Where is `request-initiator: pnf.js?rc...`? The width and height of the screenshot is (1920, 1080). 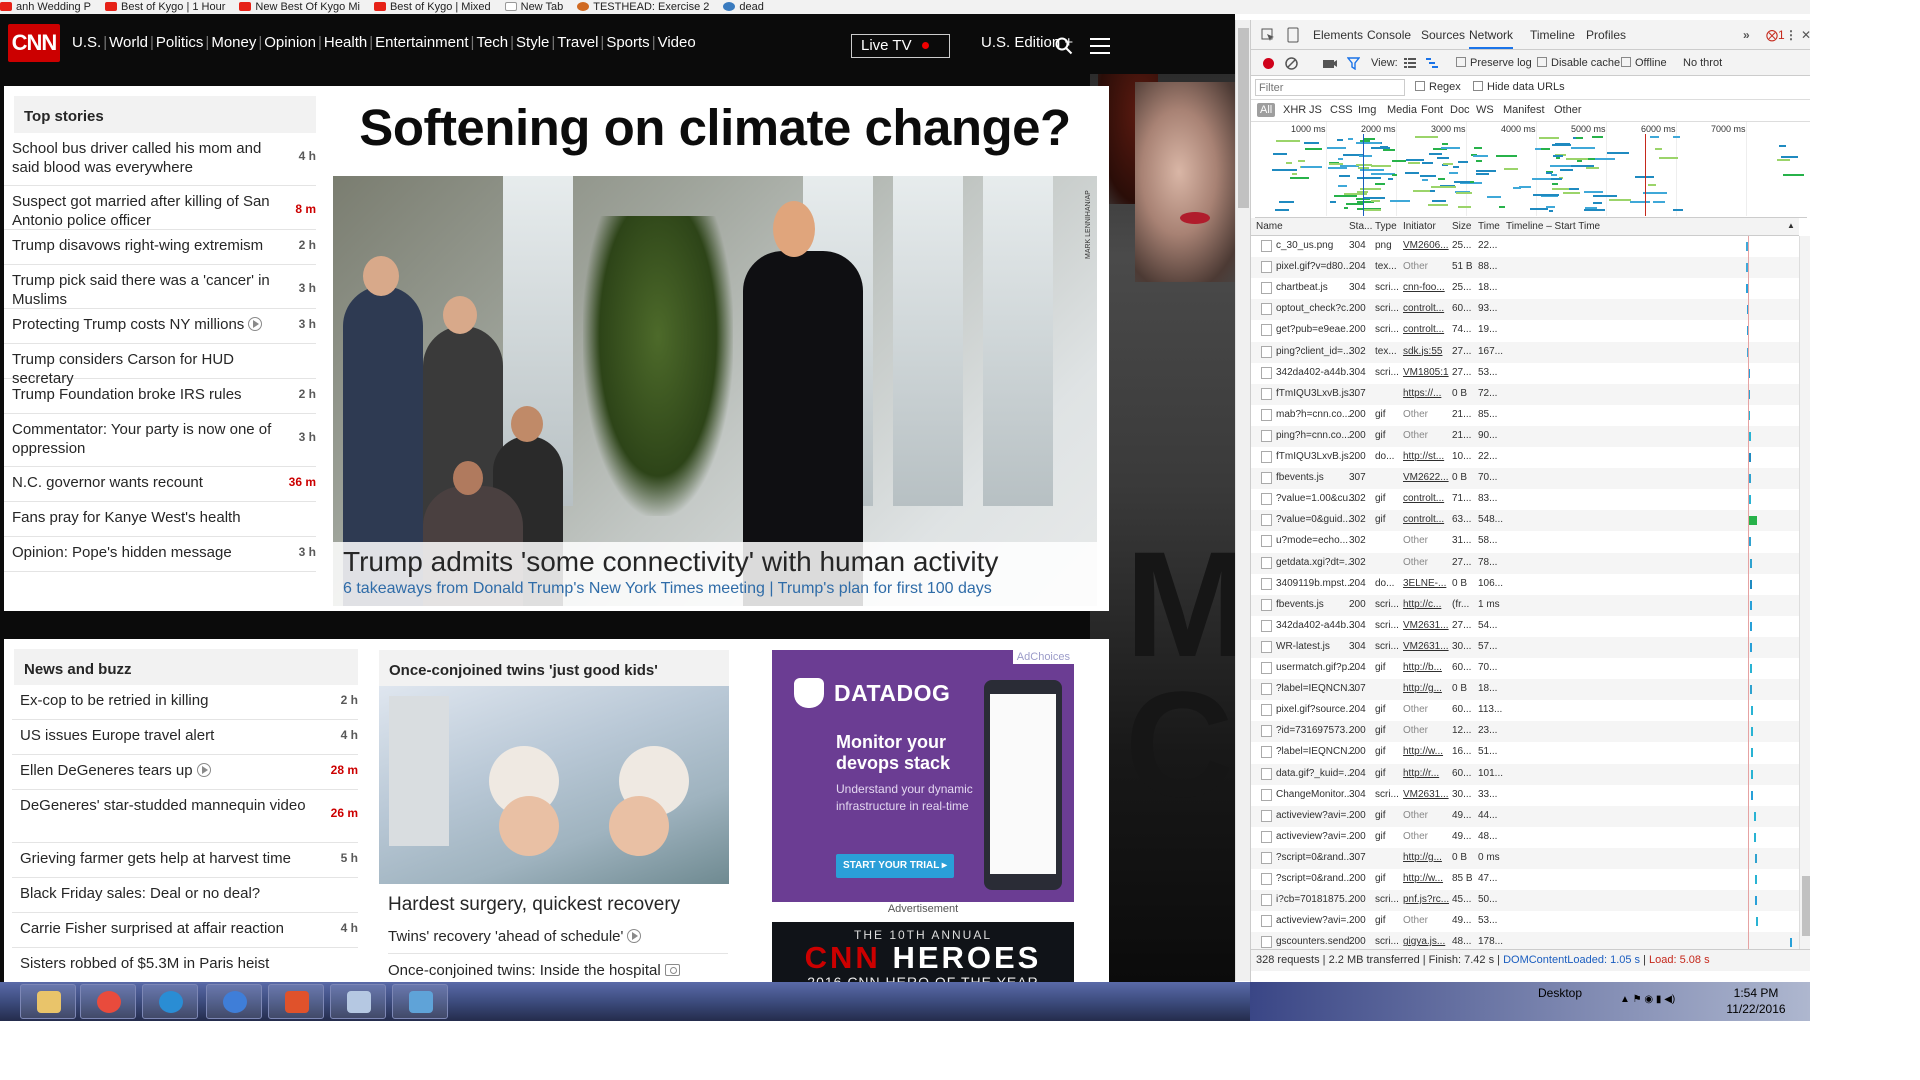
request-initiator: pnf.js?rc... is located at coordinates (1426, 899).